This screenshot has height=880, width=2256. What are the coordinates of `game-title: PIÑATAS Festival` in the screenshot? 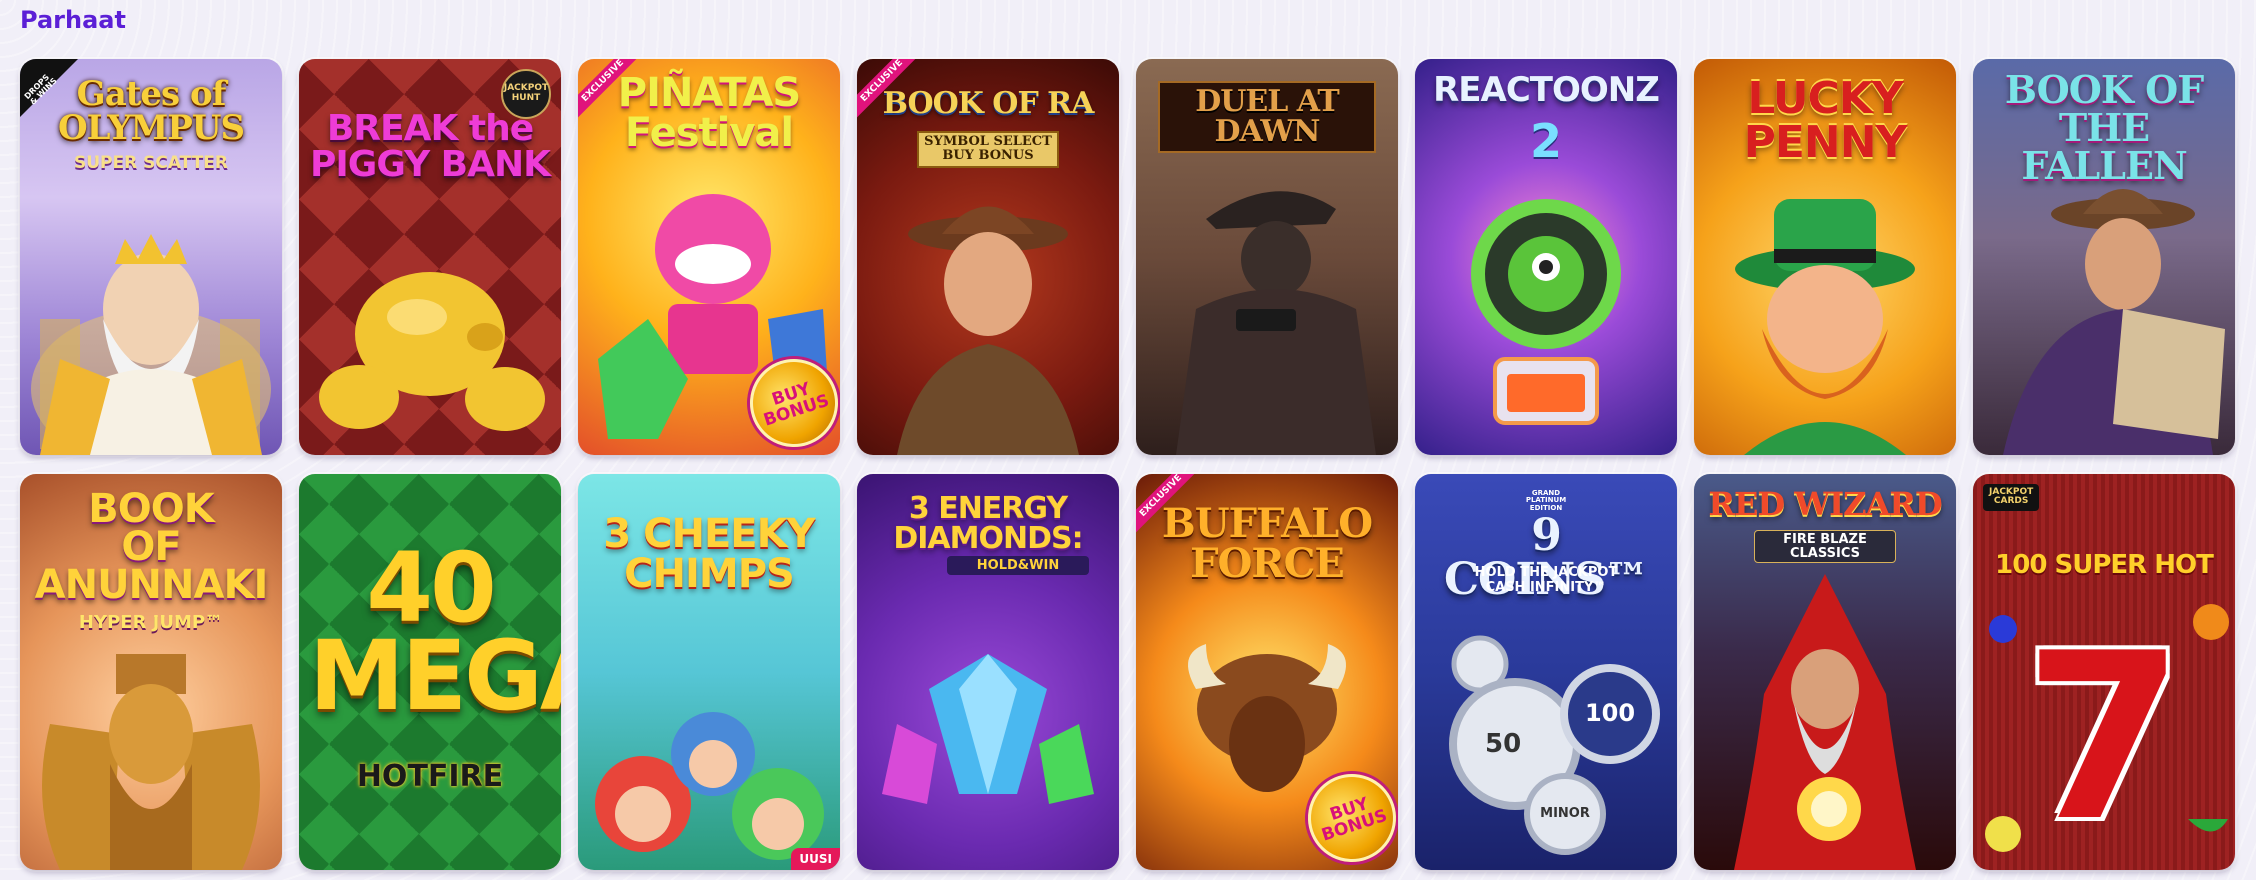 It's located at (709, 113).